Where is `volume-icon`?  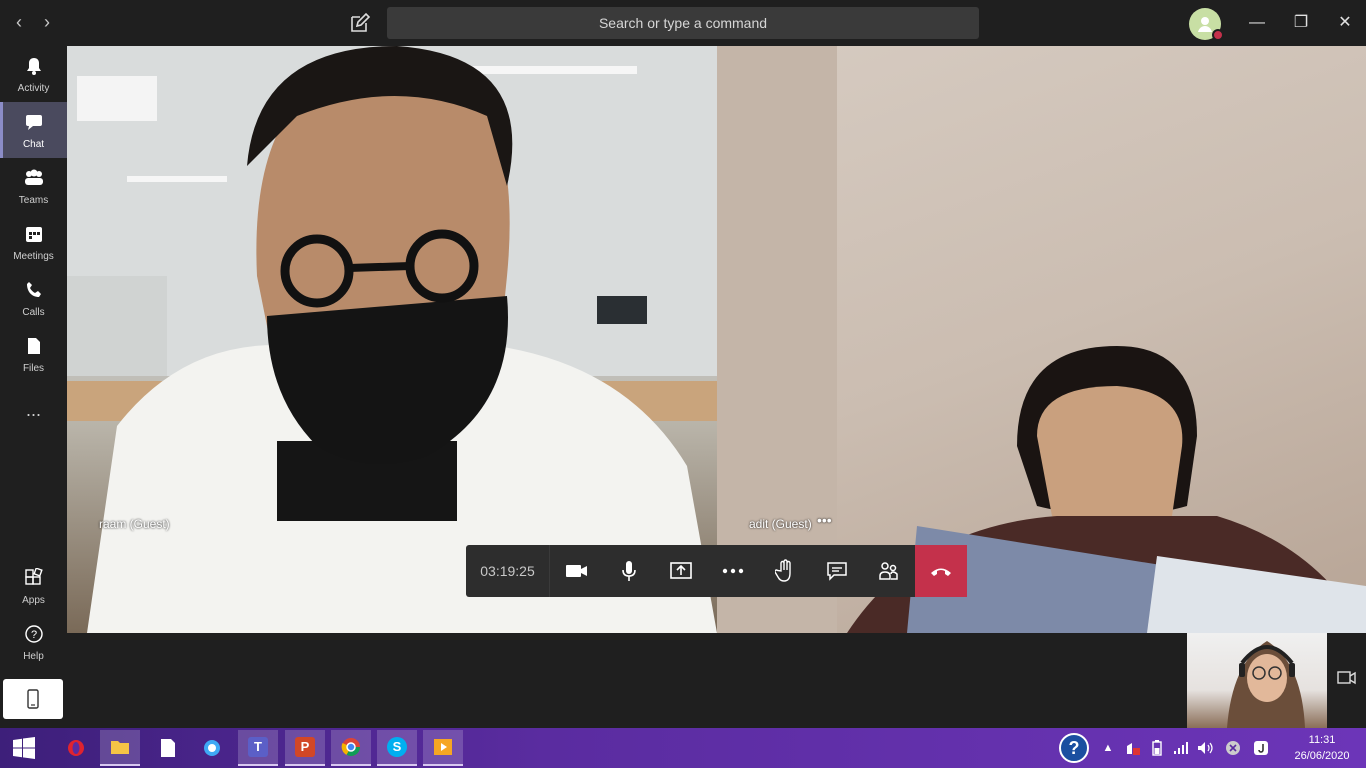 volume-icon is located at coordinates (1205, 748).